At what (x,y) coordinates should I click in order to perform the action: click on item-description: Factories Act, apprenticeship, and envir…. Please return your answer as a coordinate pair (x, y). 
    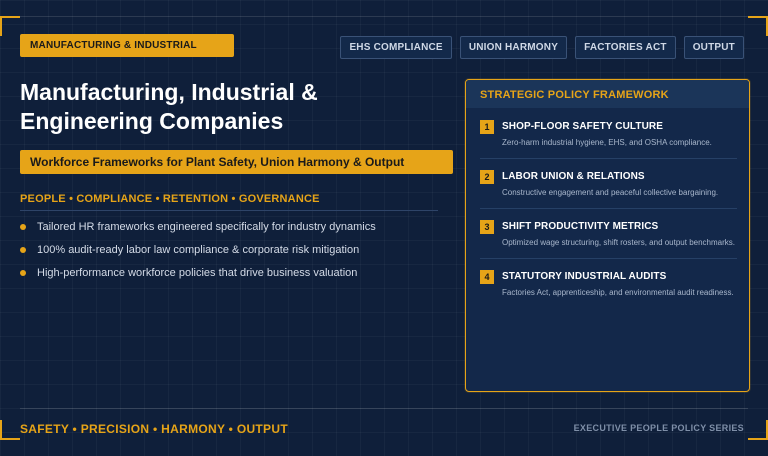
    Looking at the image, I should click on (618, 292).